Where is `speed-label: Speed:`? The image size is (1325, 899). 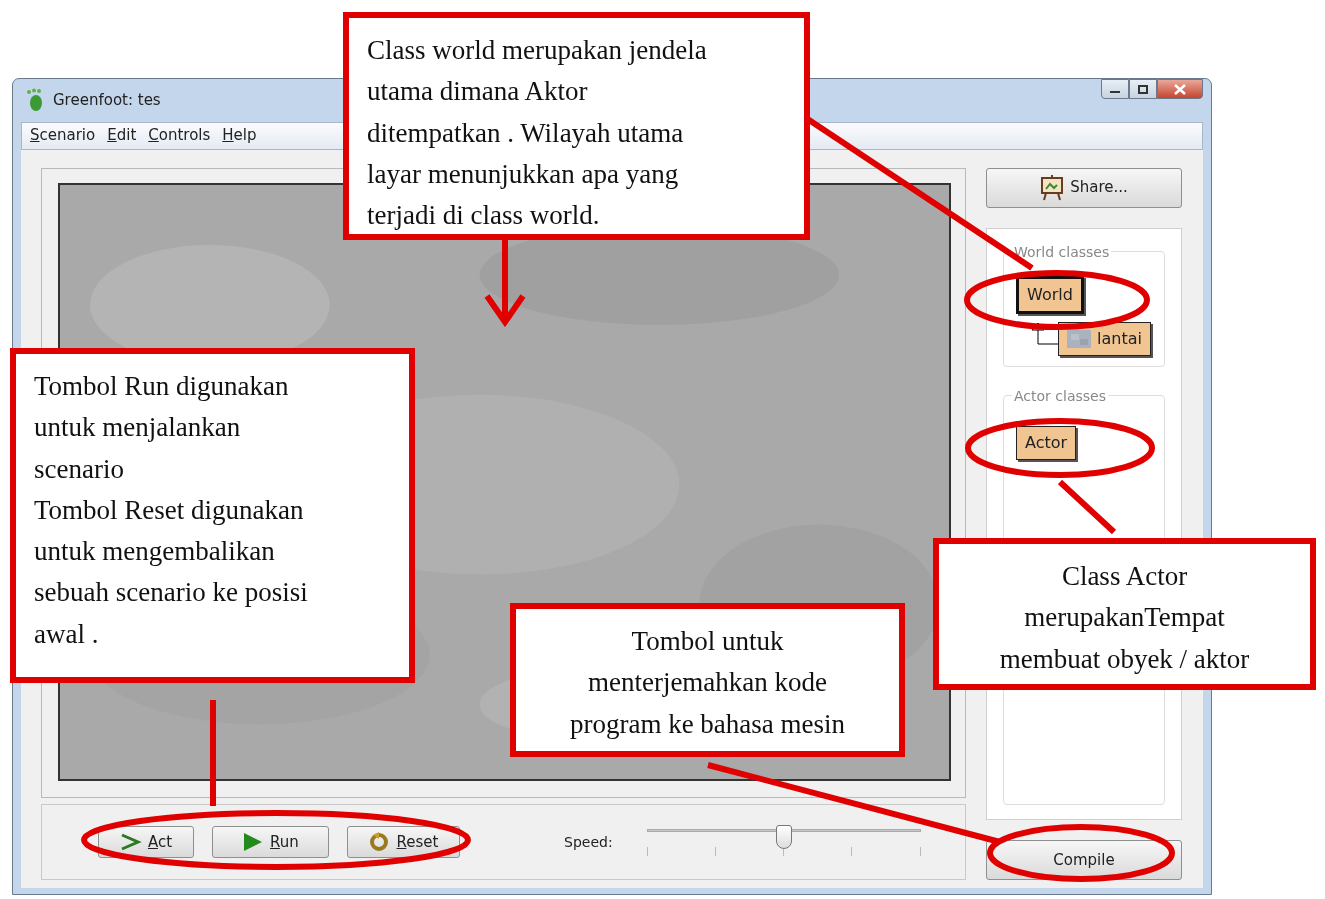 speed-label: Speed: is located at coordinates (588, 842).